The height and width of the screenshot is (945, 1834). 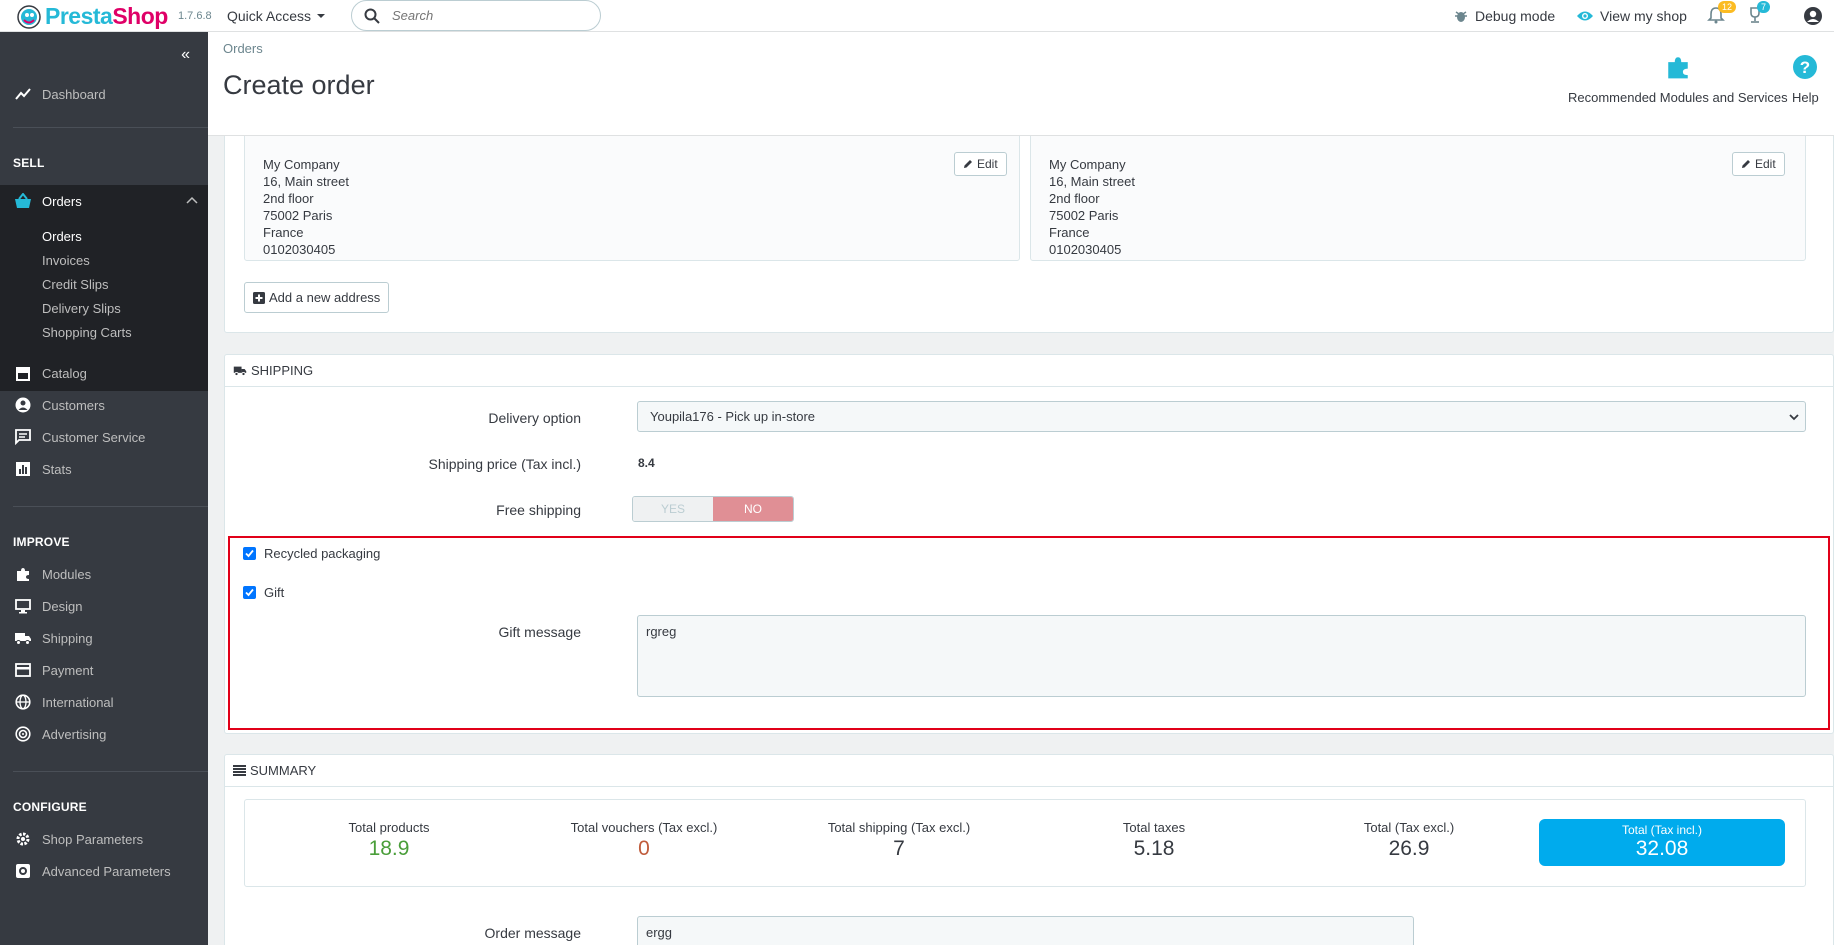 What do you see at coordinates (1409, 840) in the screenshot?
I see `total-tax-excl: Total (Tax excl.) 26.9` at bounding box center [1409, 840].